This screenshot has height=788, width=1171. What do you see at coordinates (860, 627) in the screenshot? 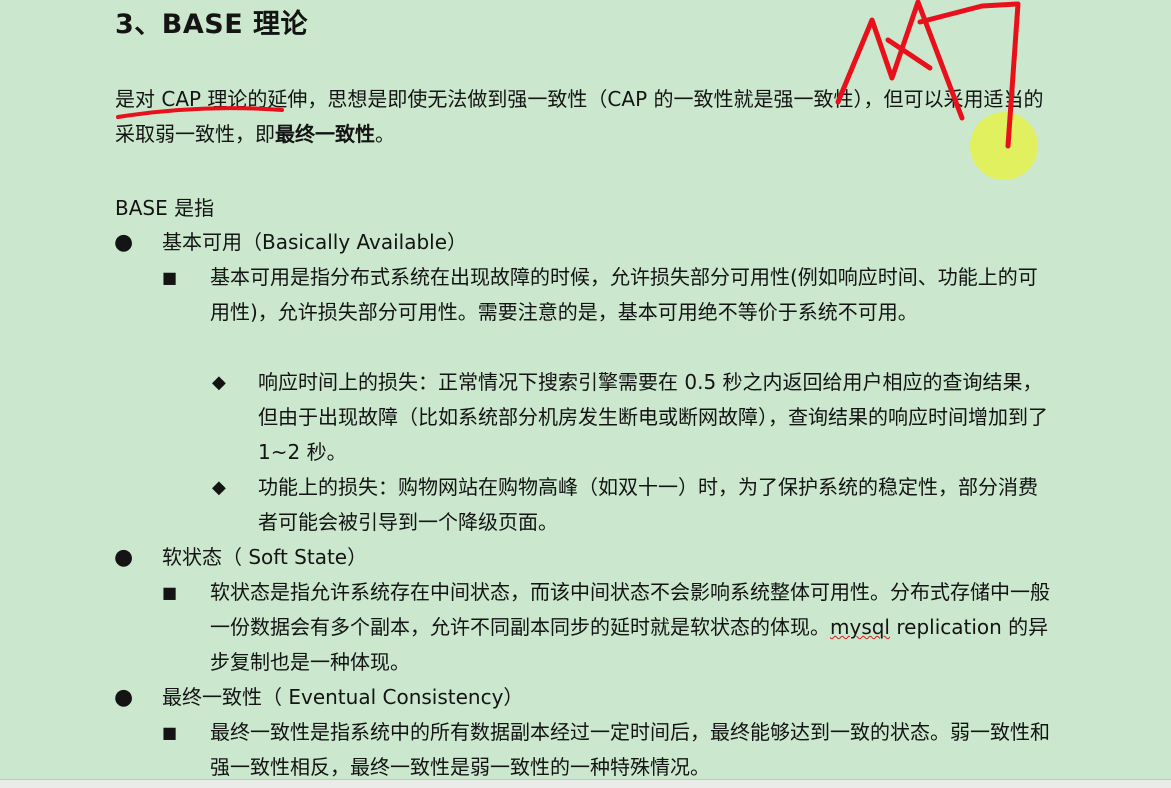
I see `spellcheck-word-mysql: mysql` at bounding box center [860, 627].